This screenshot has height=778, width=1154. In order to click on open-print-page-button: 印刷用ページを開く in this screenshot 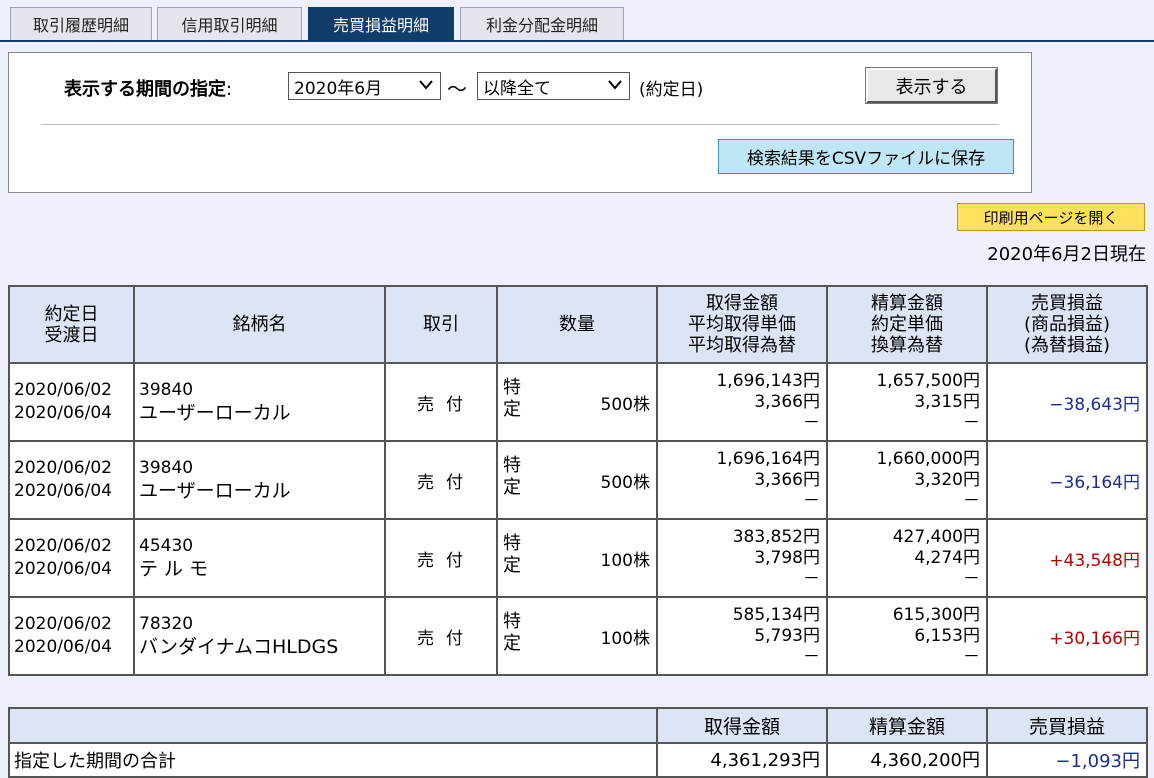, I will do `click(1051, 217)`.